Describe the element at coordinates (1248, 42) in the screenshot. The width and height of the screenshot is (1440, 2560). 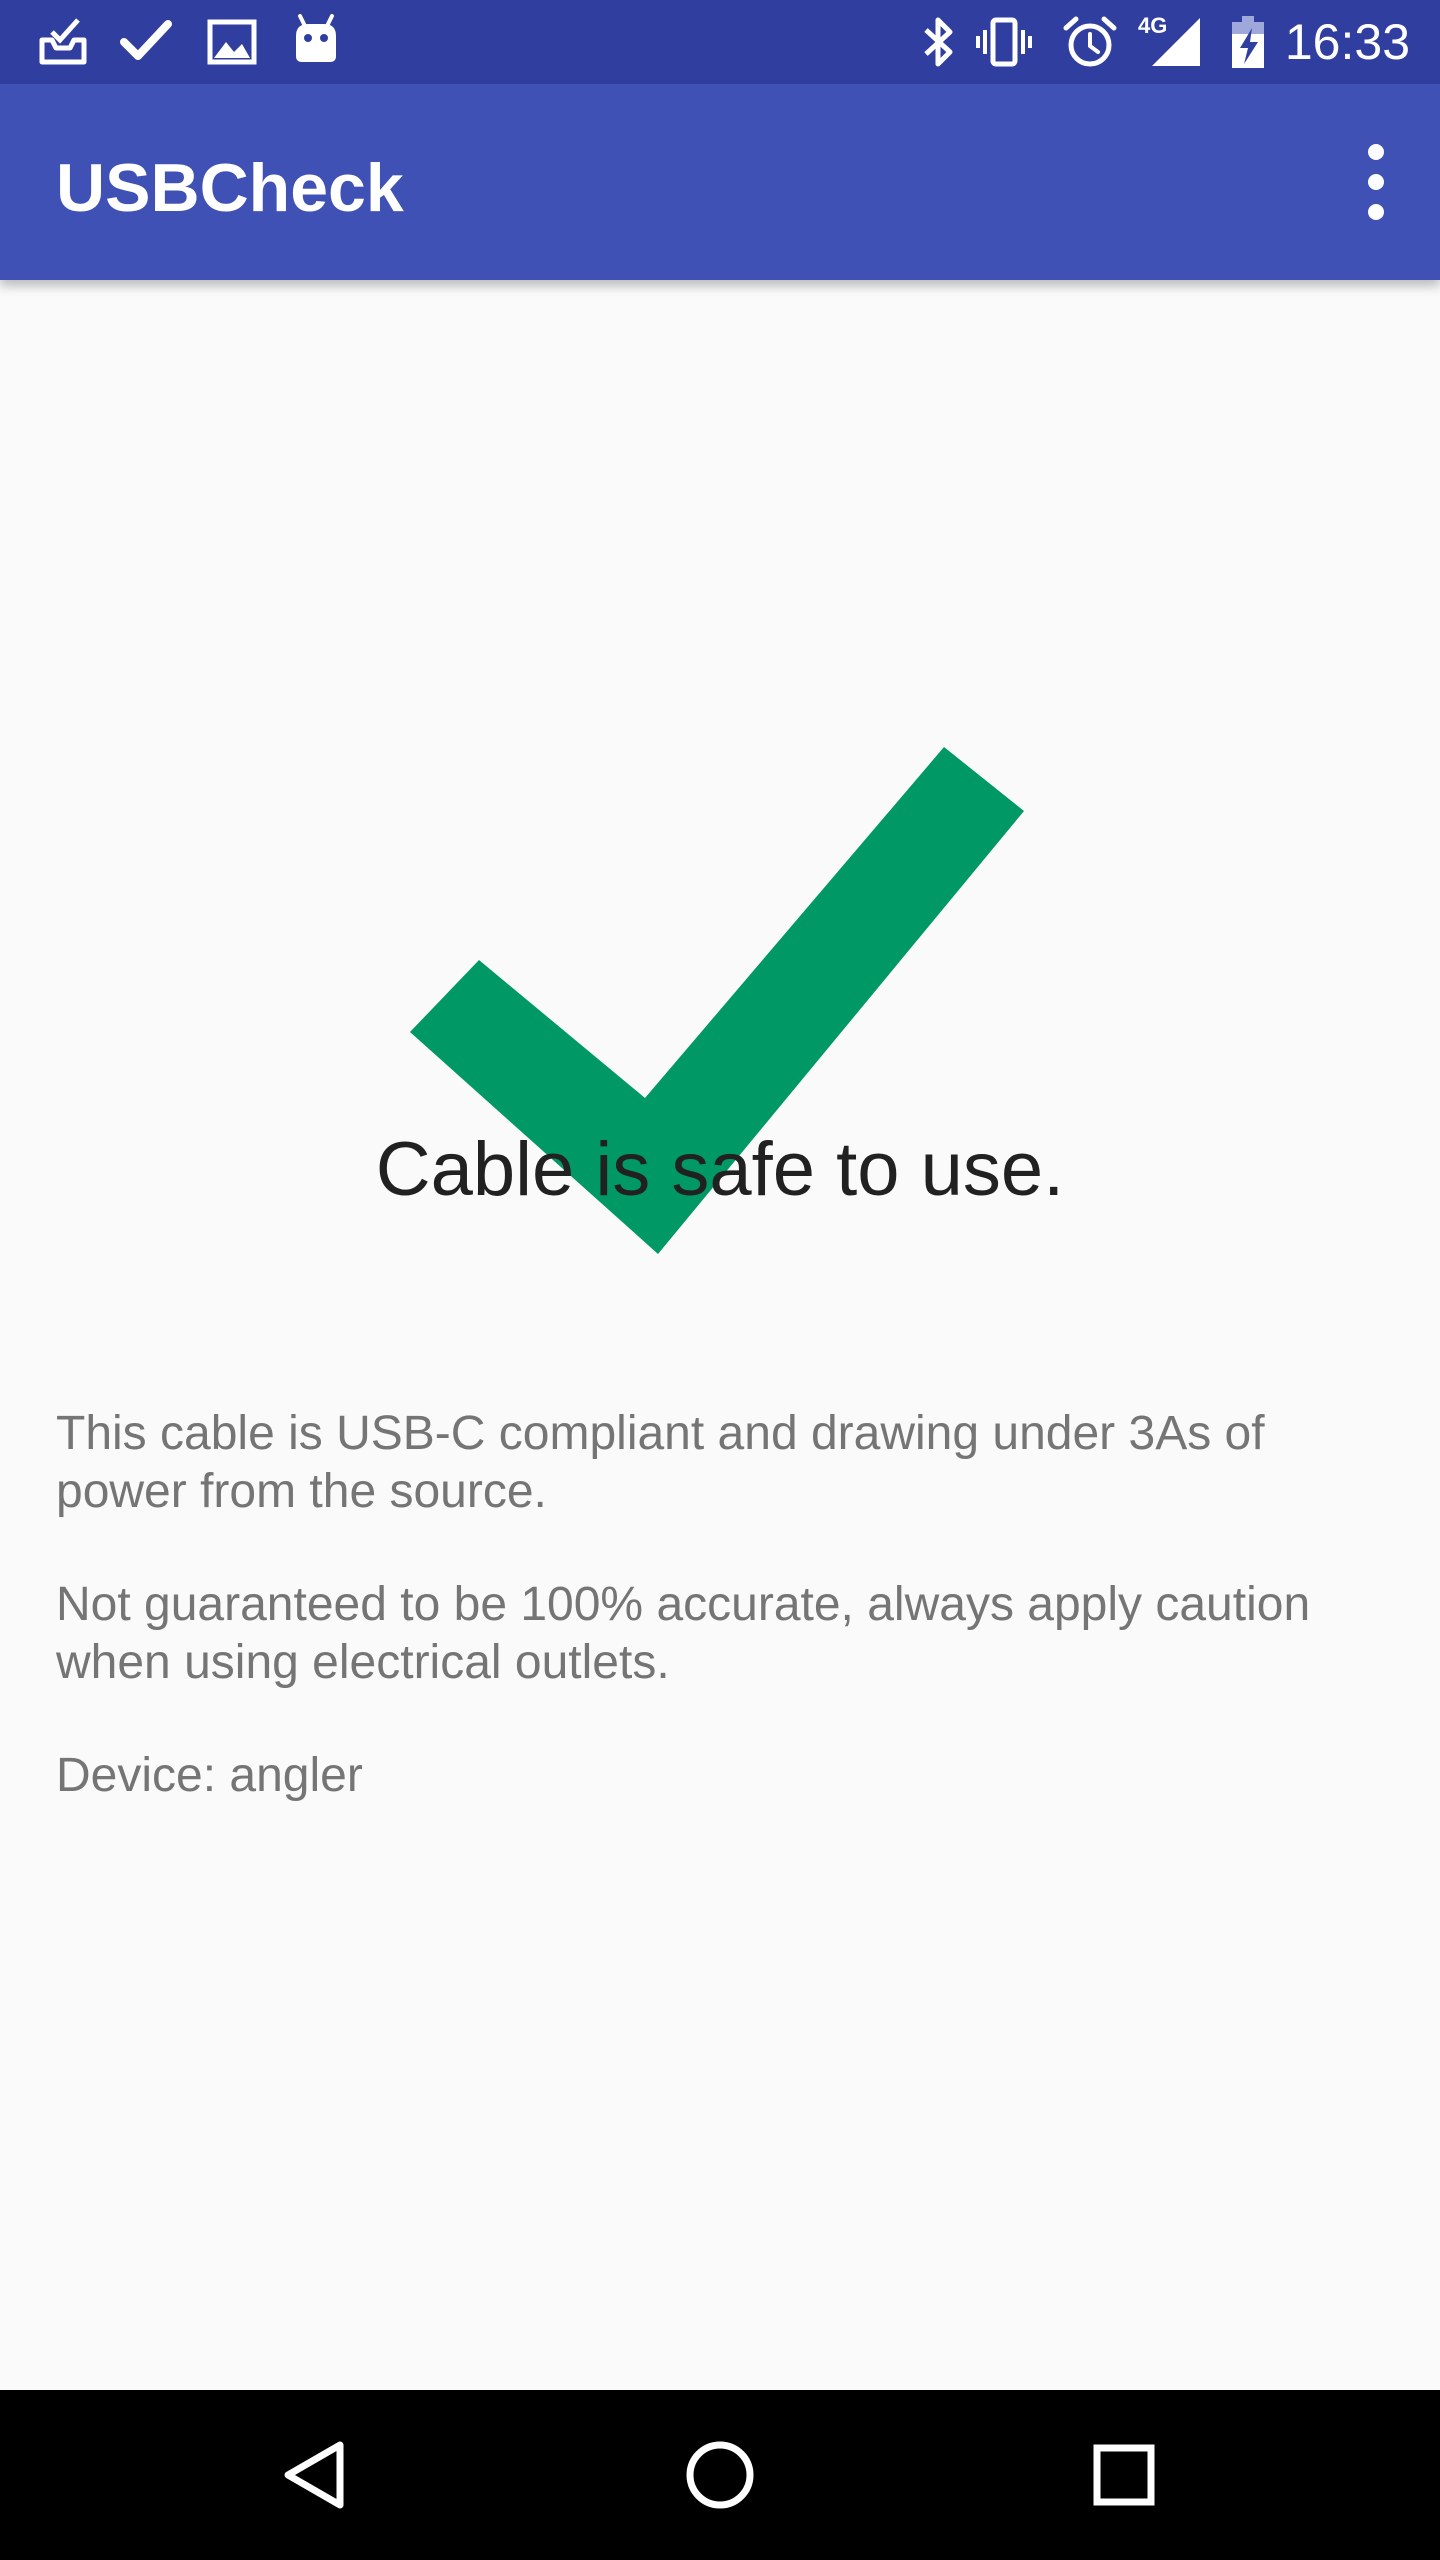
I see `battery-charging-icon` at that location.